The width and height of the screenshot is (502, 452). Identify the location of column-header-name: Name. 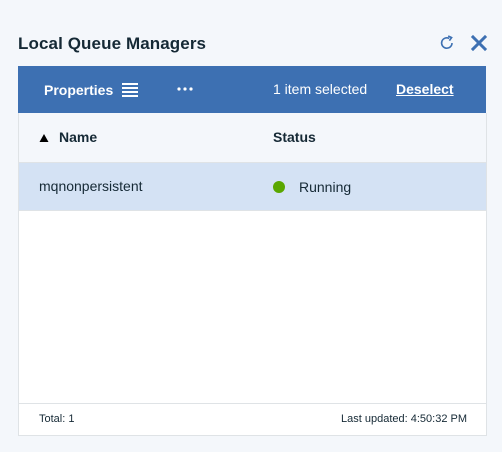
(68, 137).